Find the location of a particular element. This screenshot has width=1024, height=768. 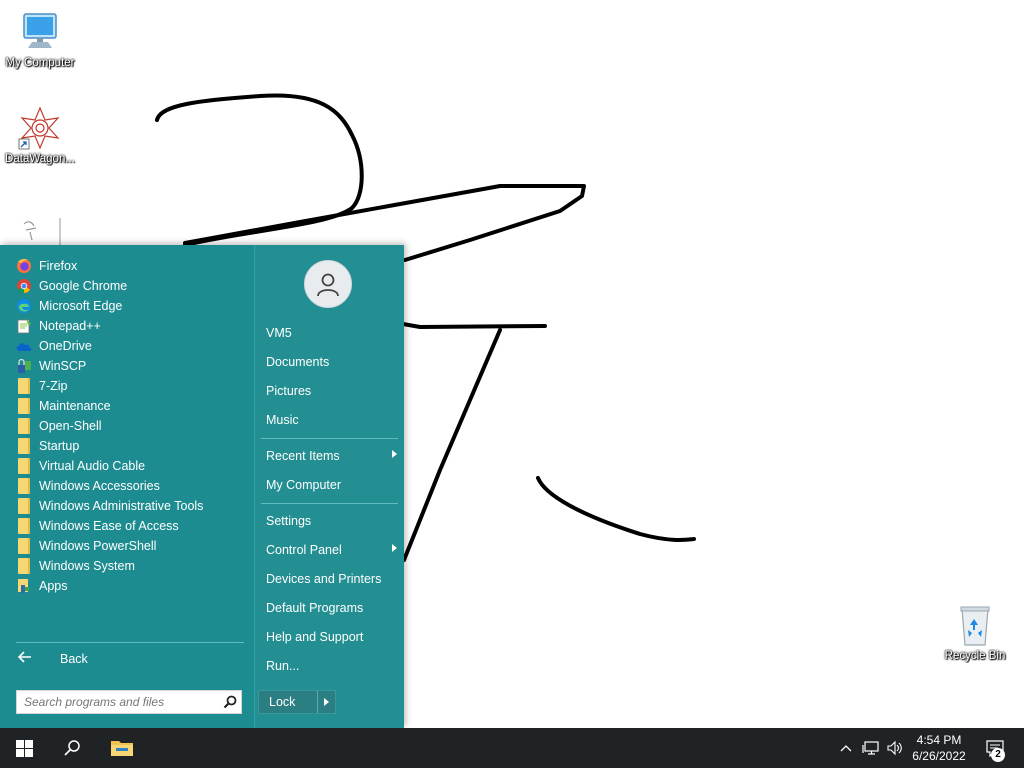

document-icon is located at coordinates (42, 231).